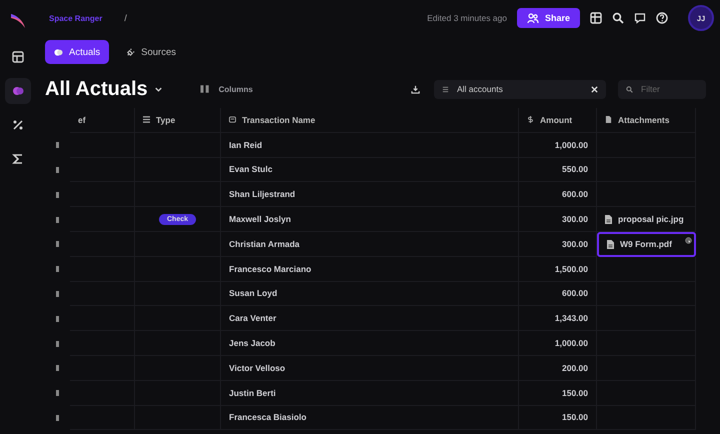 The width and height of the screenshot is (720, 434). Describe the element at coordinates (151, 52) in the screenshot. I see `tab: Sources` at that location.